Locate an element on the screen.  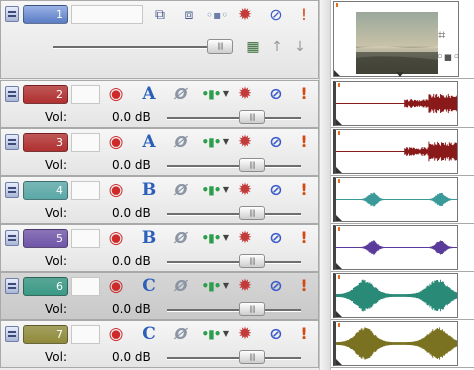
pan-route-icon: ◦▪◦ is located at coordinates (448, 57).